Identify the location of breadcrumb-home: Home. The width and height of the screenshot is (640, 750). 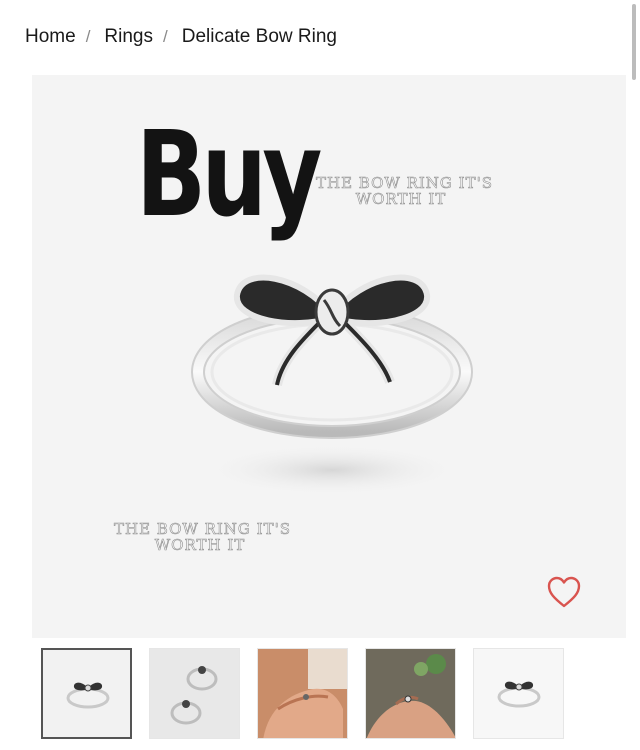
(50, 37).